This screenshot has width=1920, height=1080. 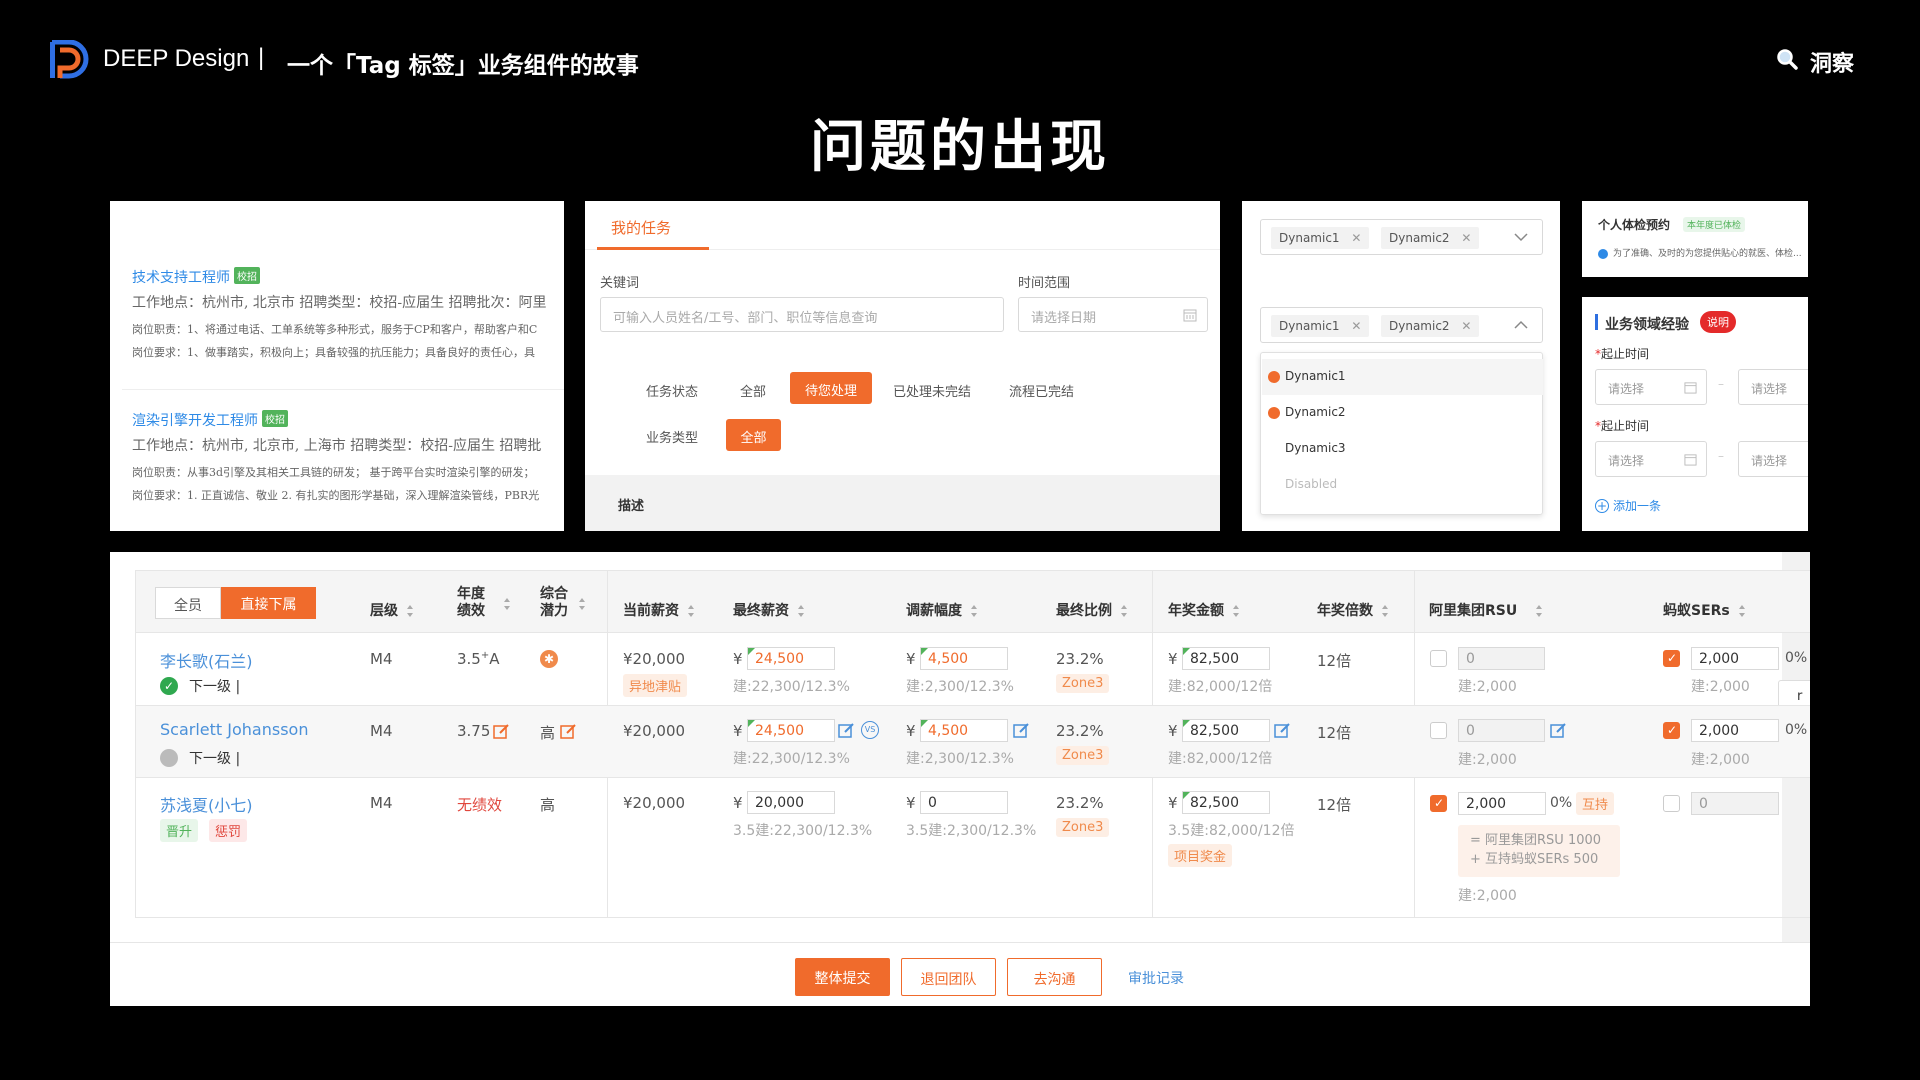 I want to click on filter-direct-button: 直接下属, so click(x=268, y=603).